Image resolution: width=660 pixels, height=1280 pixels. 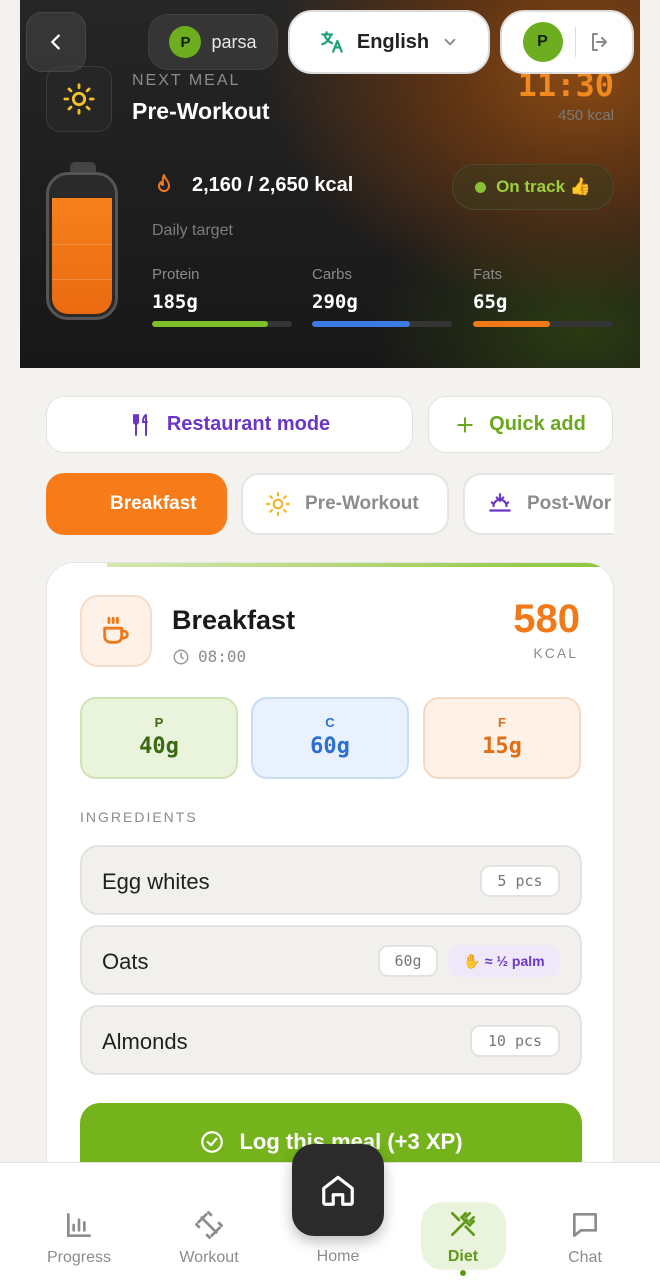 What do you see at coordinates (502, 746) in the screenshot?
I see `macro-amount: 15g` at bounding box center [502, 746].